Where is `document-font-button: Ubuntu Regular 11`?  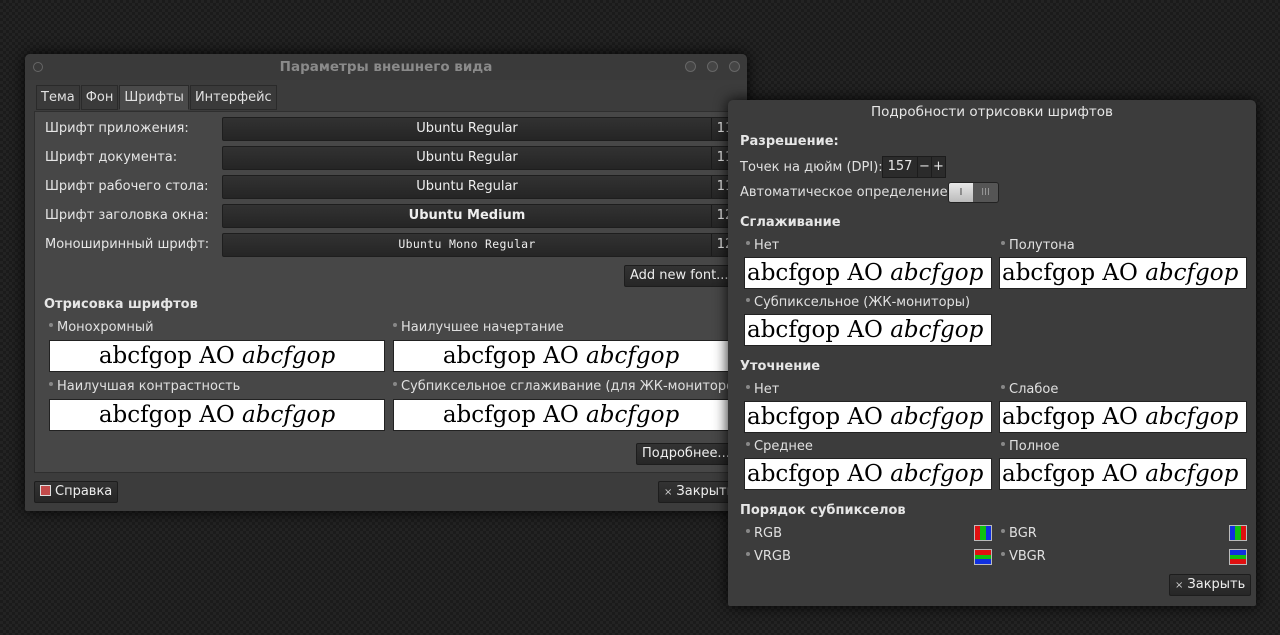 document-font-button: Ubuntu Regular 11 is located at coordinates (480, 158).